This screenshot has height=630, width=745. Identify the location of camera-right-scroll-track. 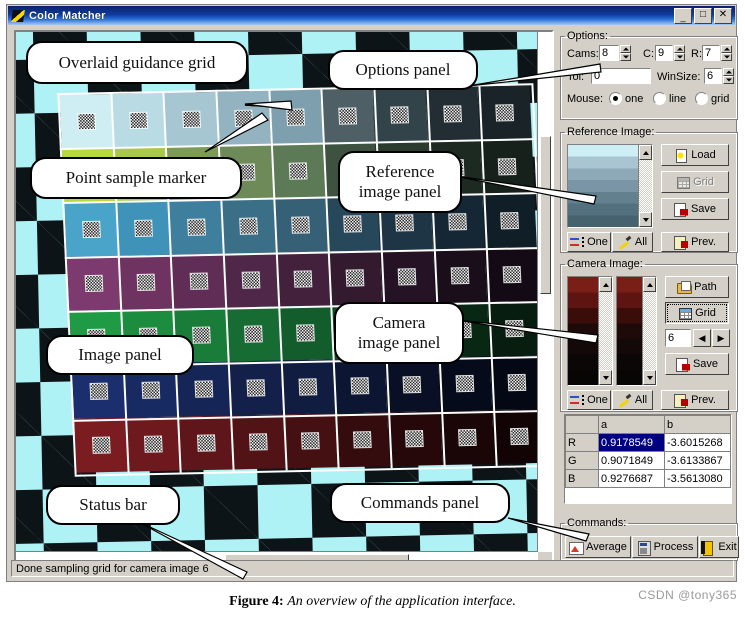
(649, 331).